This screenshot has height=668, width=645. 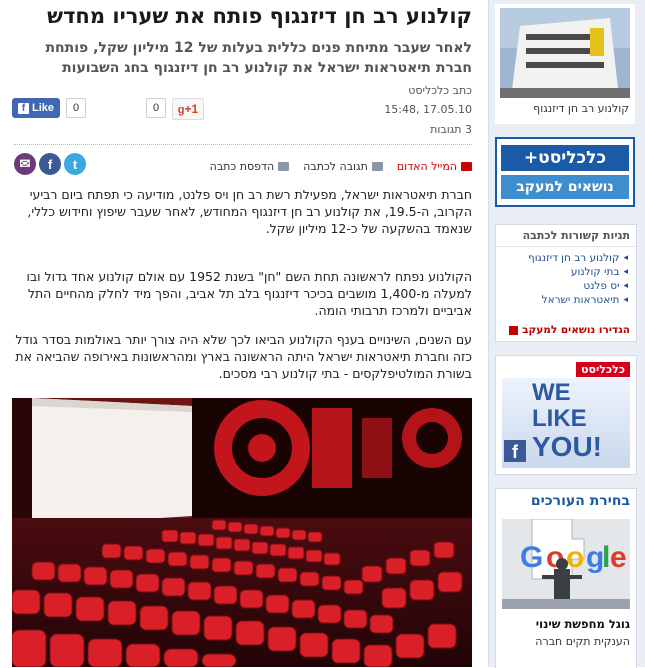 I want to click on comment-icon, so click(x=377, y=166).